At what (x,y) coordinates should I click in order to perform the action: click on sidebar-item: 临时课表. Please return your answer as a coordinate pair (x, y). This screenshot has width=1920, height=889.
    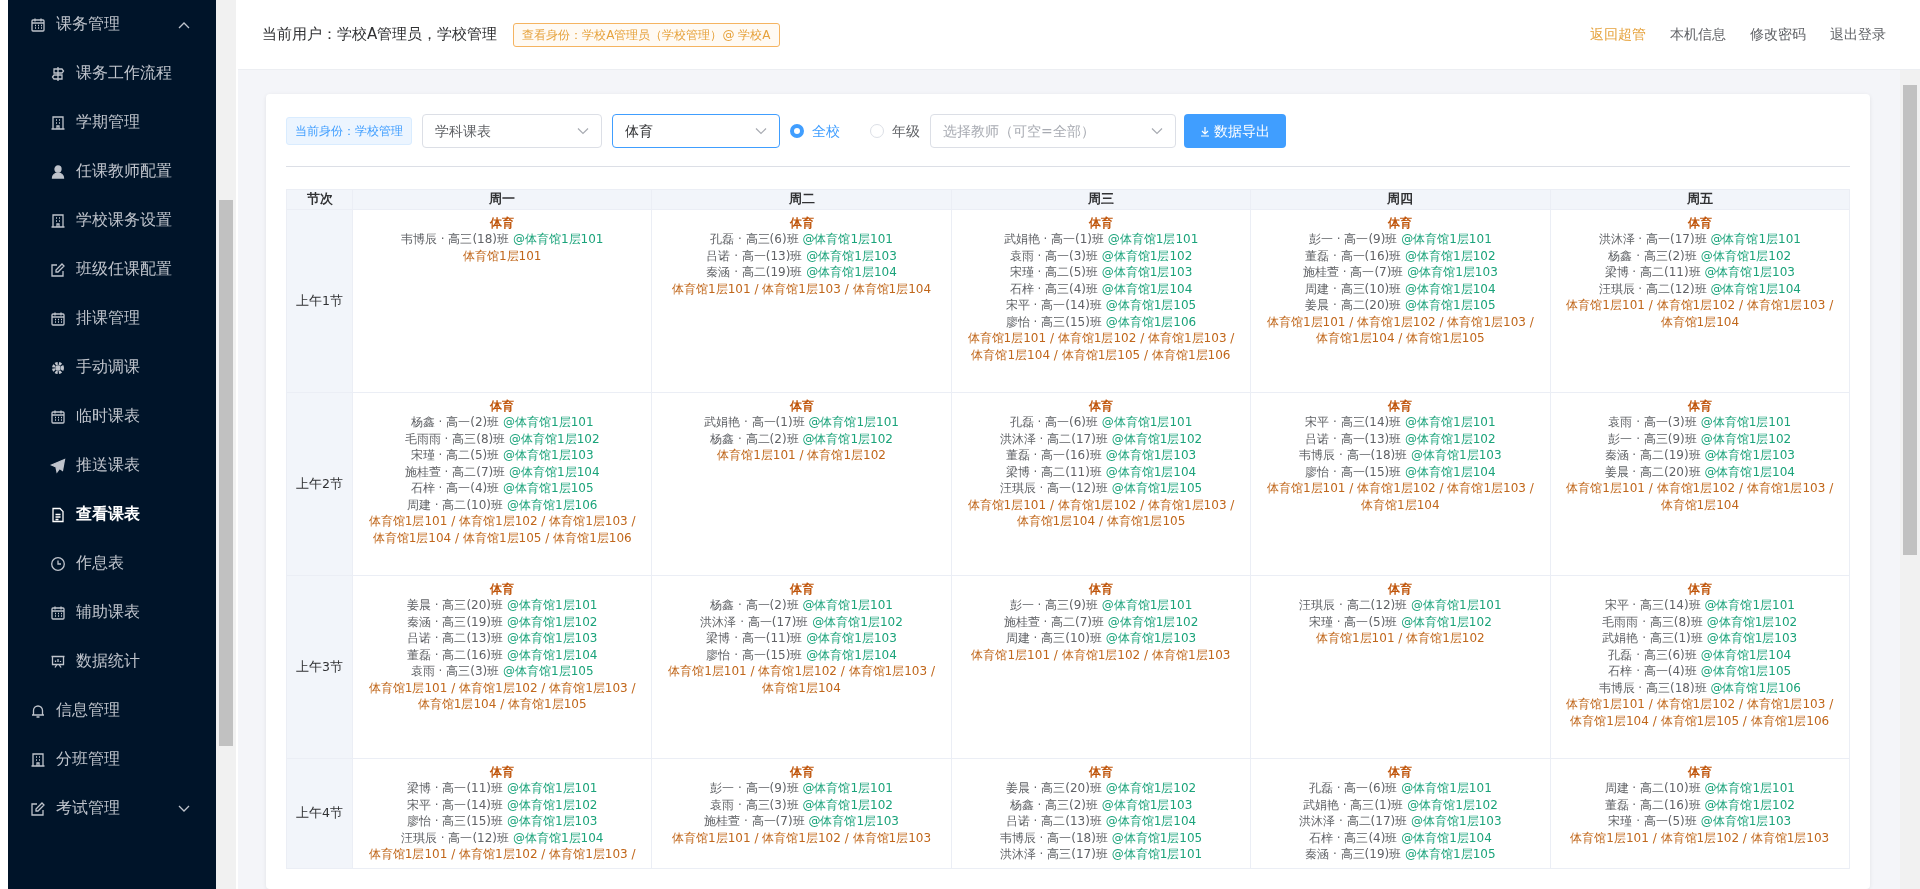
    Looking at the image, I should click on (112, 416).